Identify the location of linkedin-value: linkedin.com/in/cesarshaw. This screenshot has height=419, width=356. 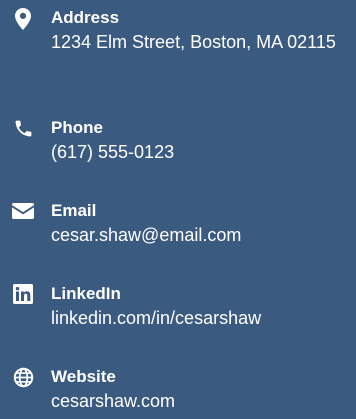
(201, 318).